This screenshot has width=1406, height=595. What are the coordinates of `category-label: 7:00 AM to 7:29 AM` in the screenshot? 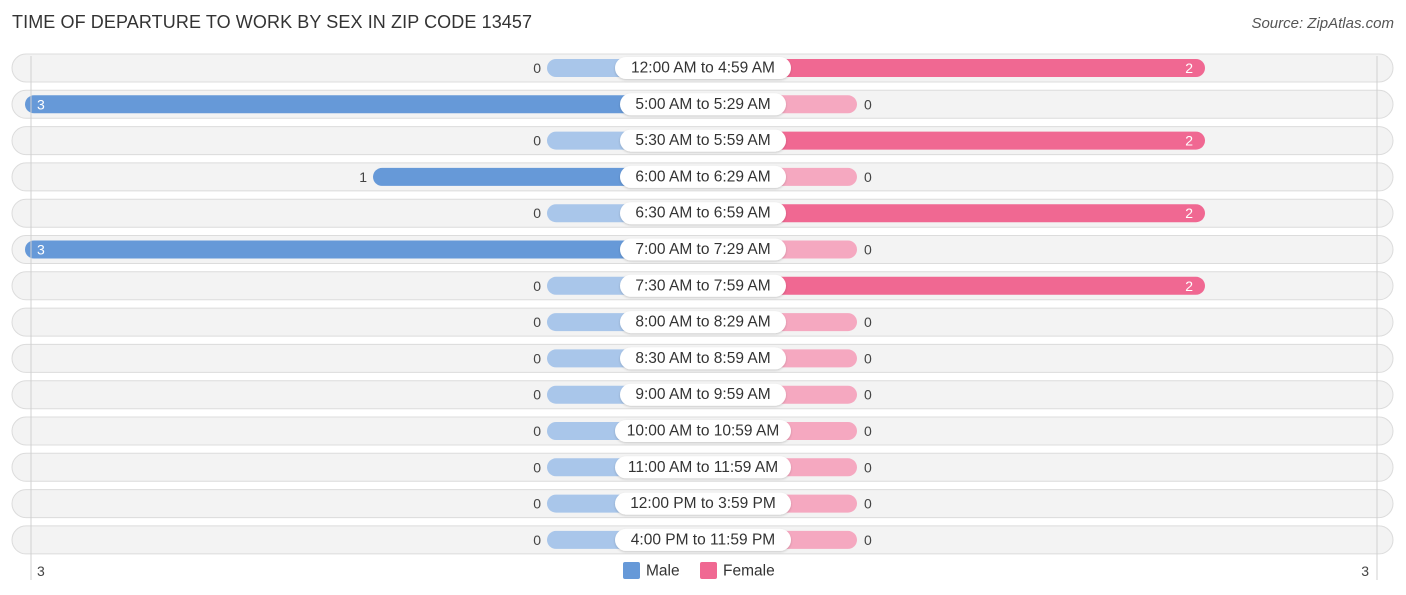 It's located at (702, 249).